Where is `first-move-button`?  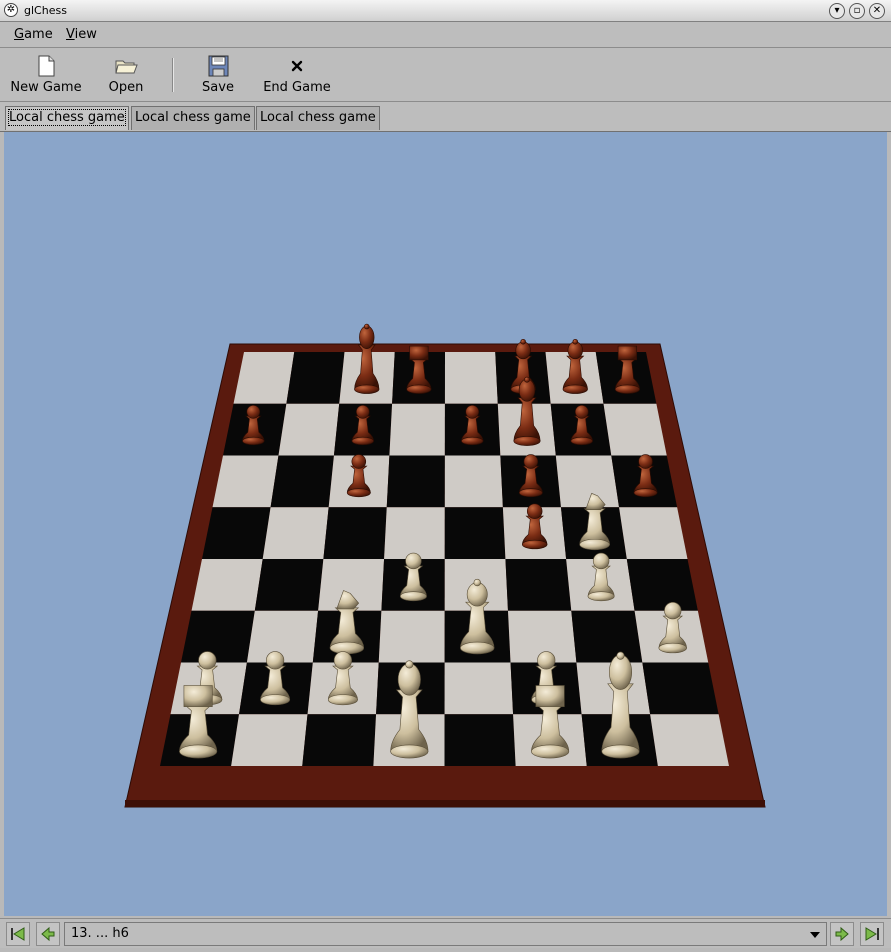
first-move-button is located at coordinates (18, 934).